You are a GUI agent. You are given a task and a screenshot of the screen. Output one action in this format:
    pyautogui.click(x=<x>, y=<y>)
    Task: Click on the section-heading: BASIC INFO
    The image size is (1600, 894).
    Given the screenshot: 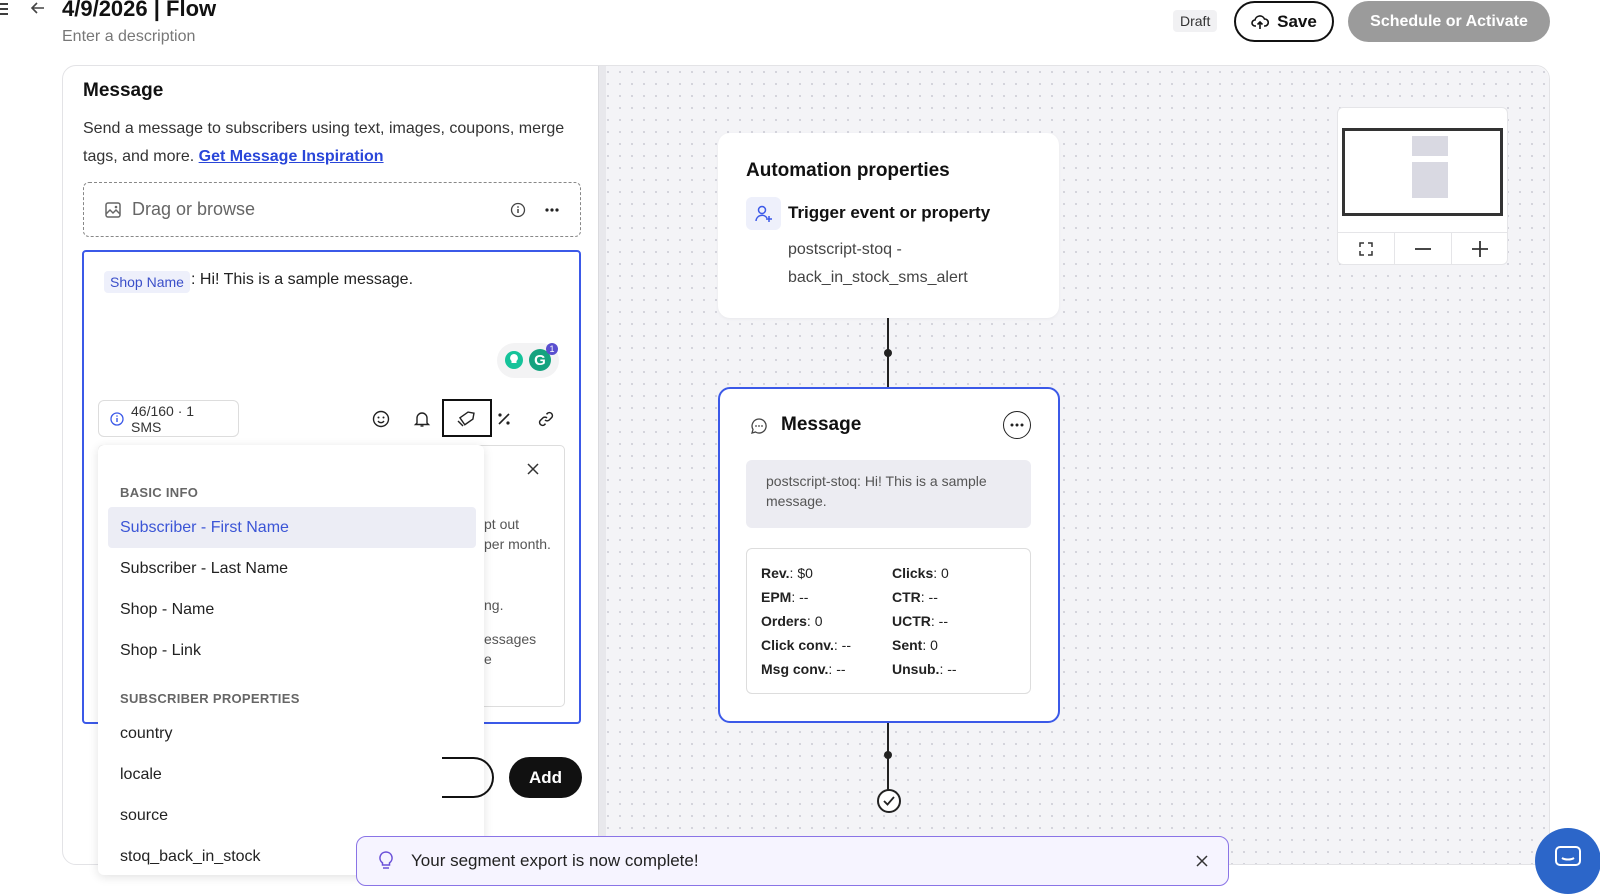 What is the action you would take?
    pyautogui.click(x=159, y=492)
    